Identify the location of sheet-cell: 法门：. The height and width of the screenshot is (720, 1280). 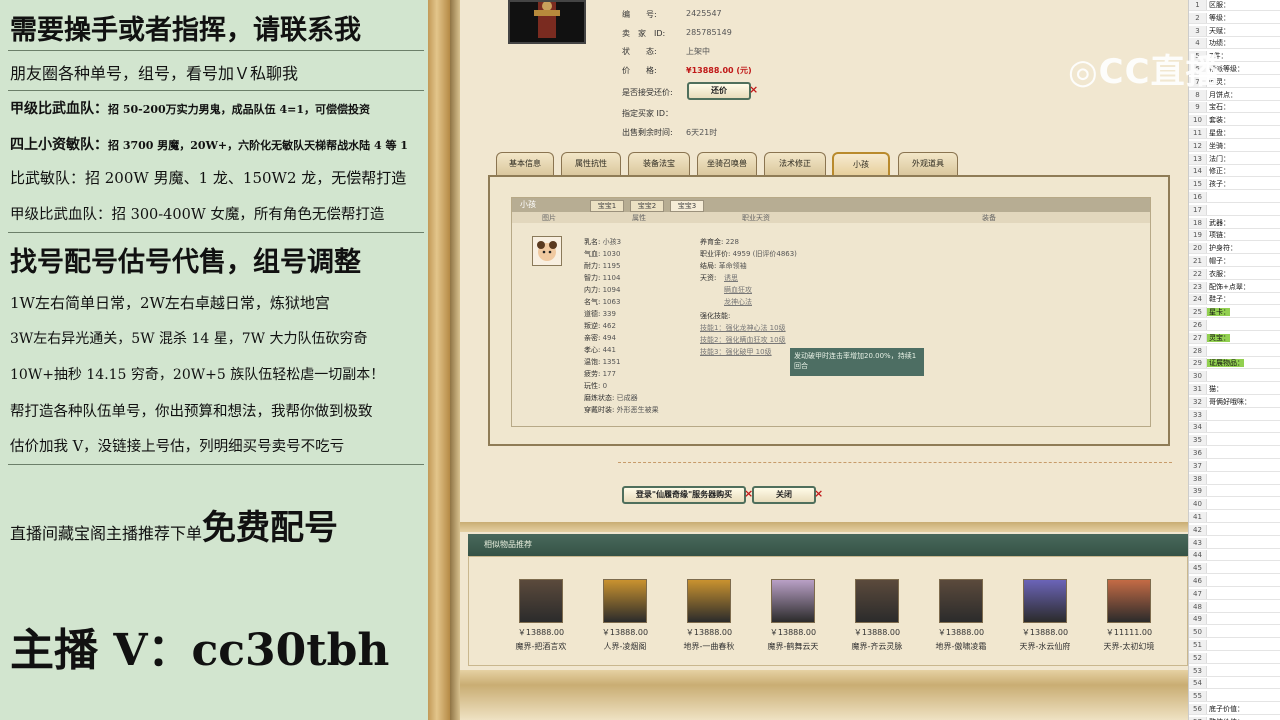
(1218, 159).